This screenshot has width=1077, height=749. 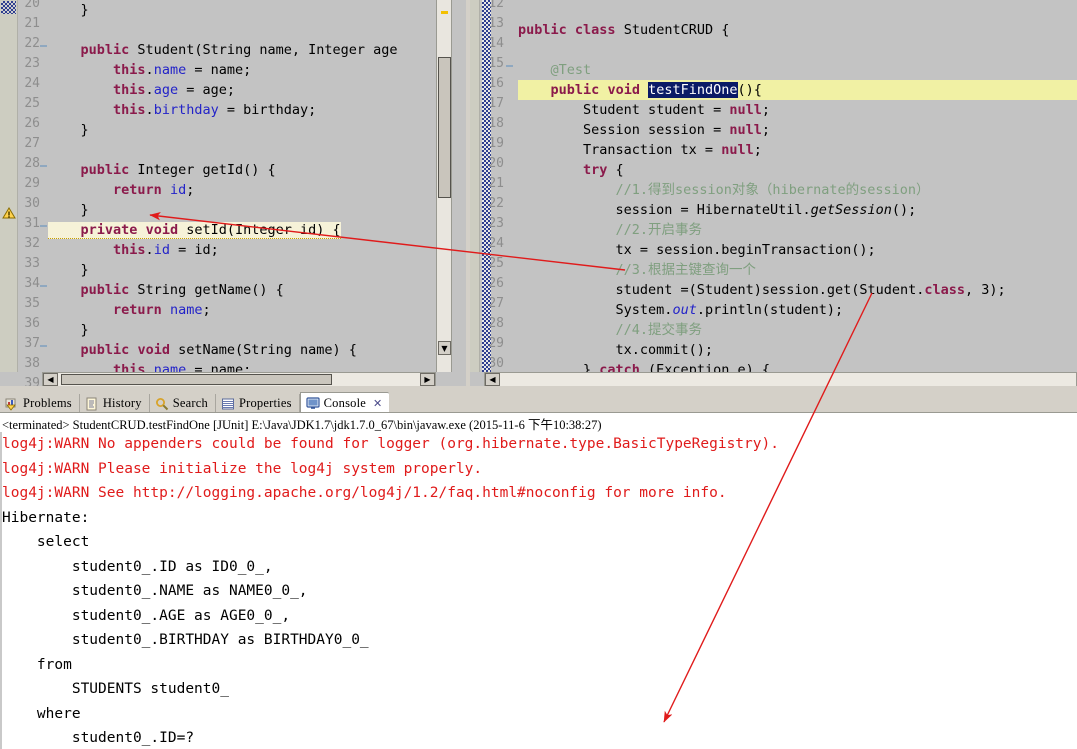 What do you see at coordinates (243, 230) in the screenshot?
I see `code-line: private void setId(Integer id) {` at bounding box center [243, 230].